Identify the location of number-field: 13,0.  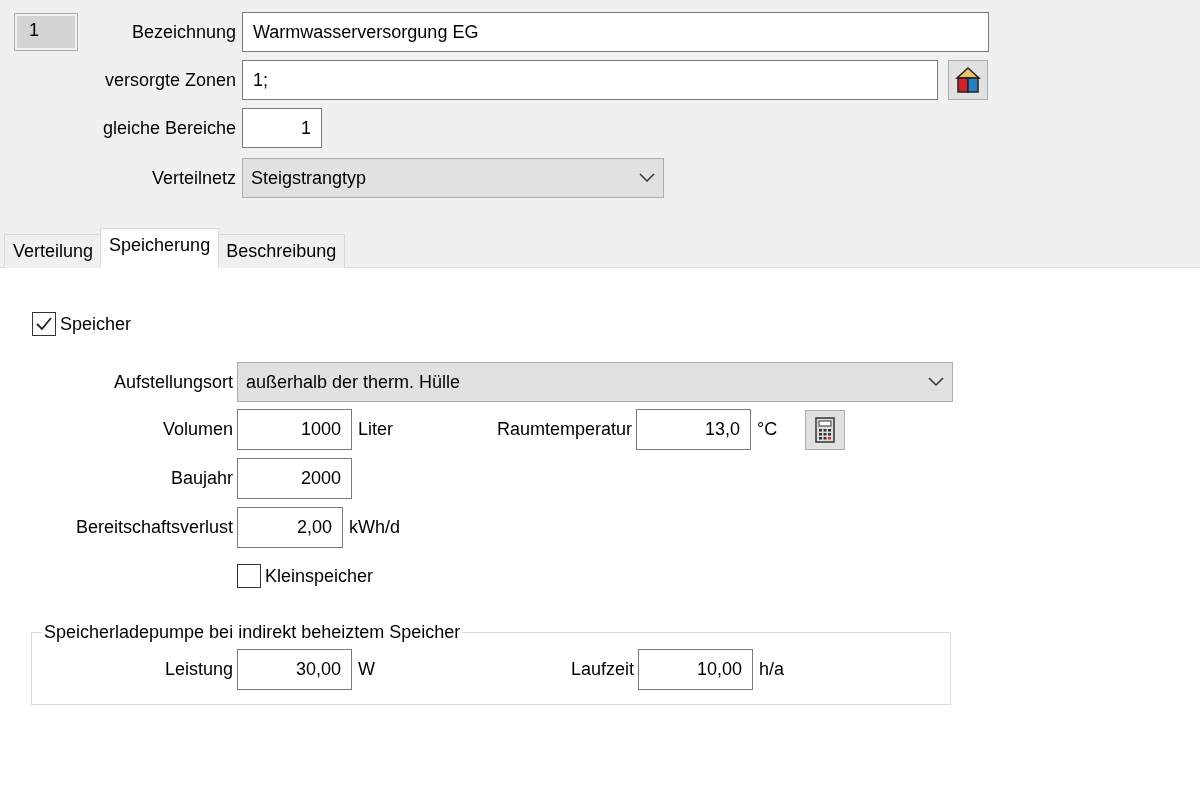
(693, 429).